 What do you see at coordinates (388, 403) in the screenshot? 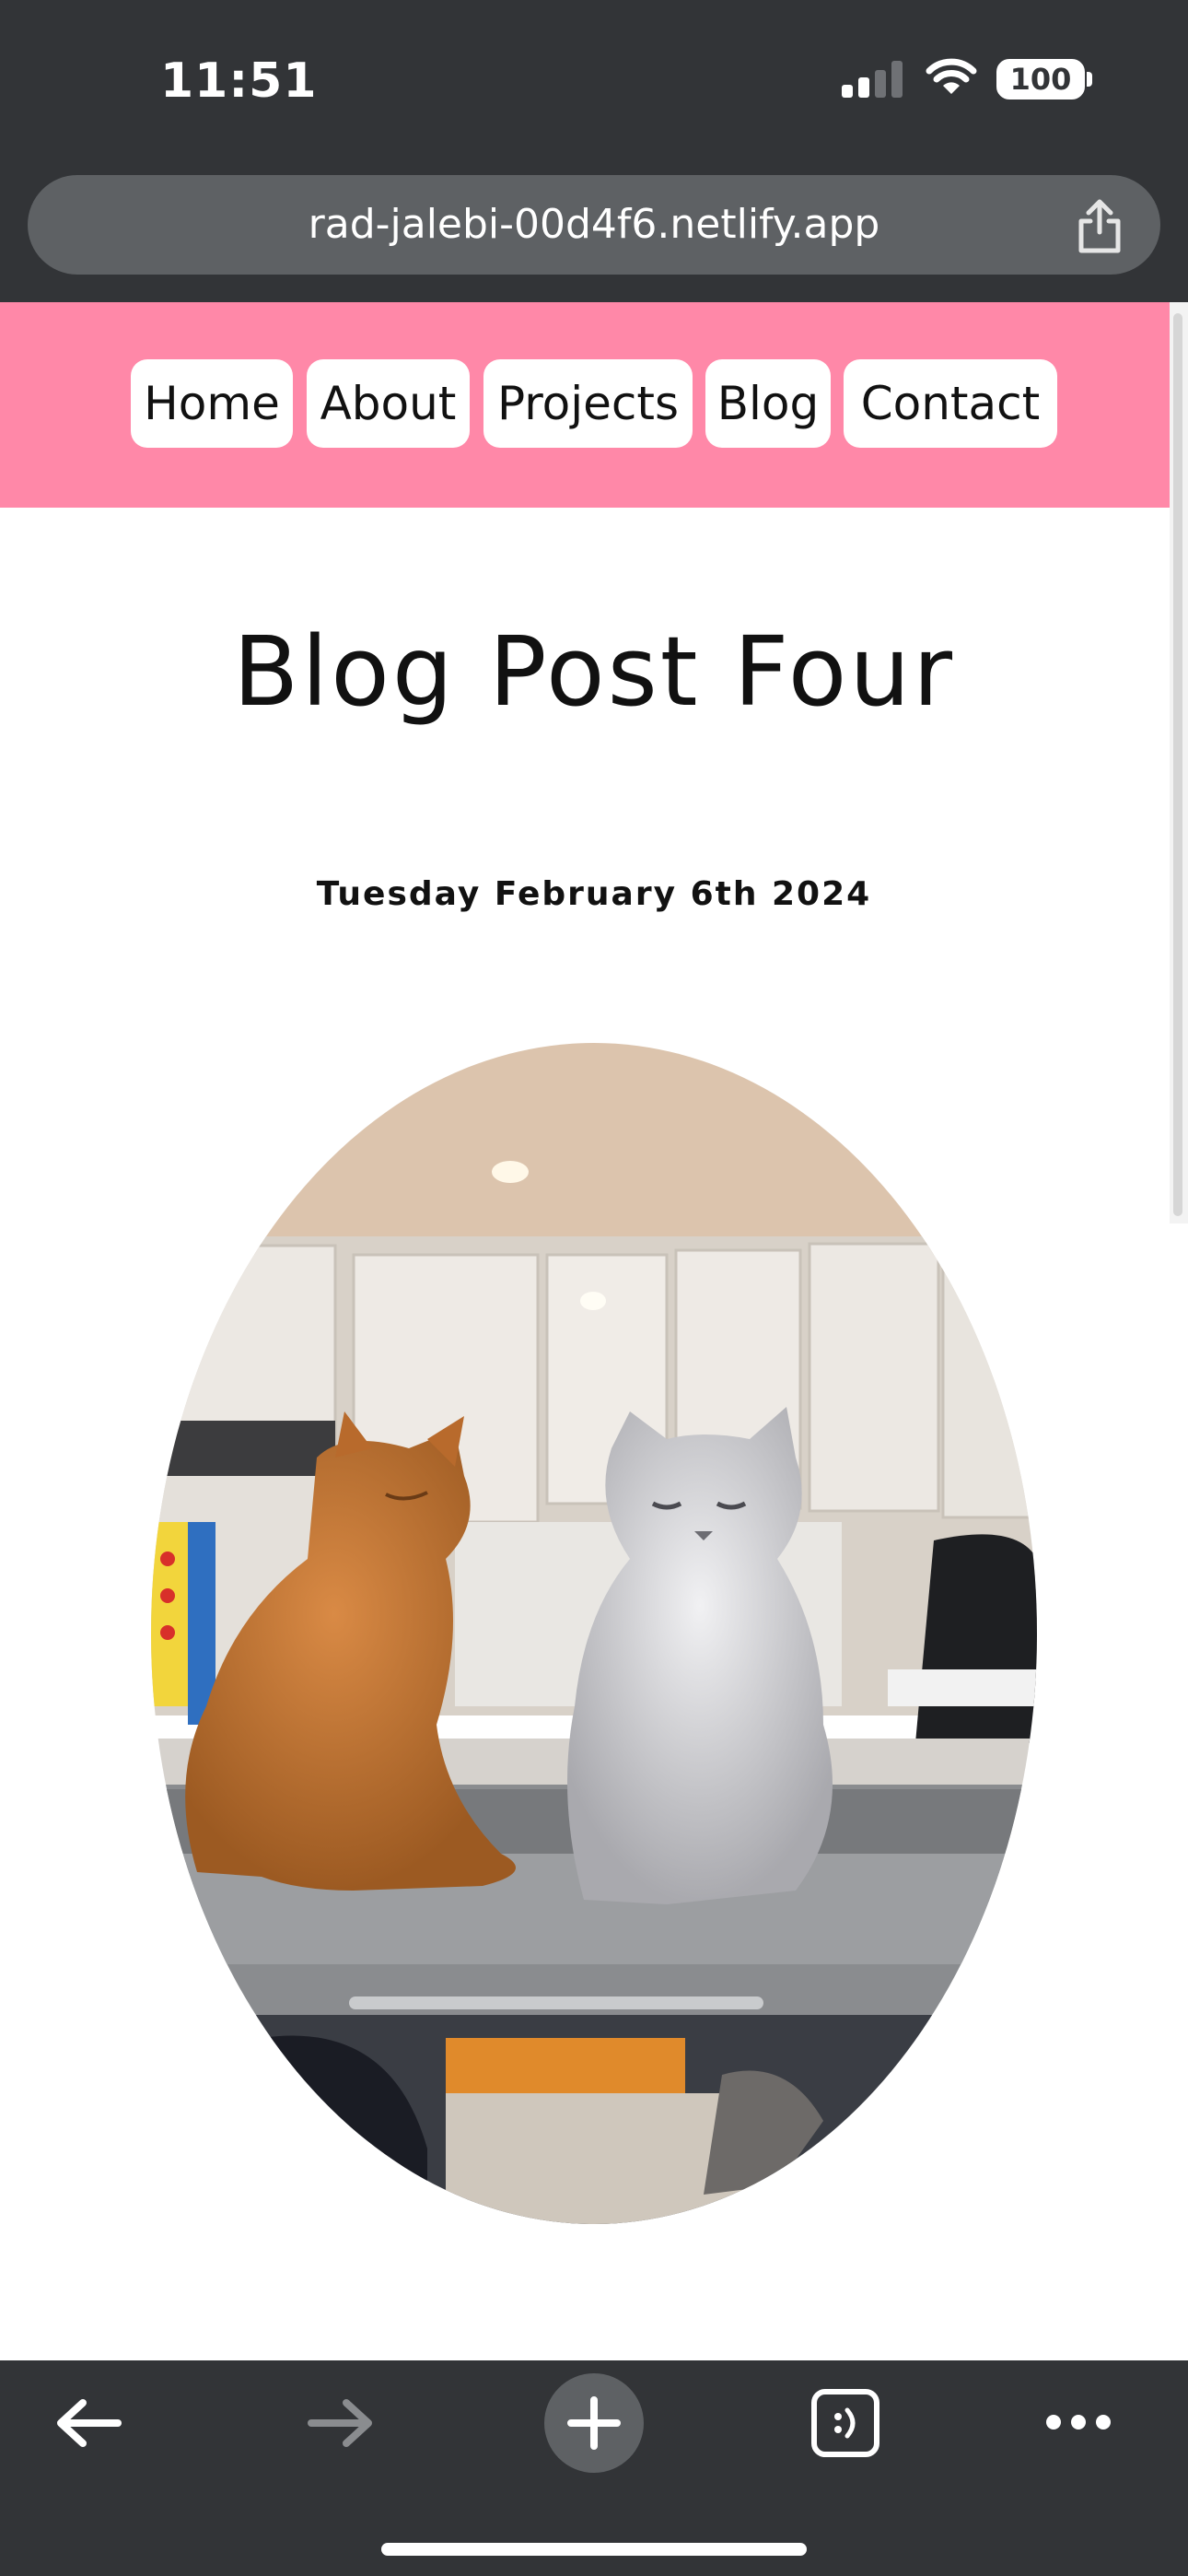
I see `nav-about-button: About` at bounding box center [388, 403].